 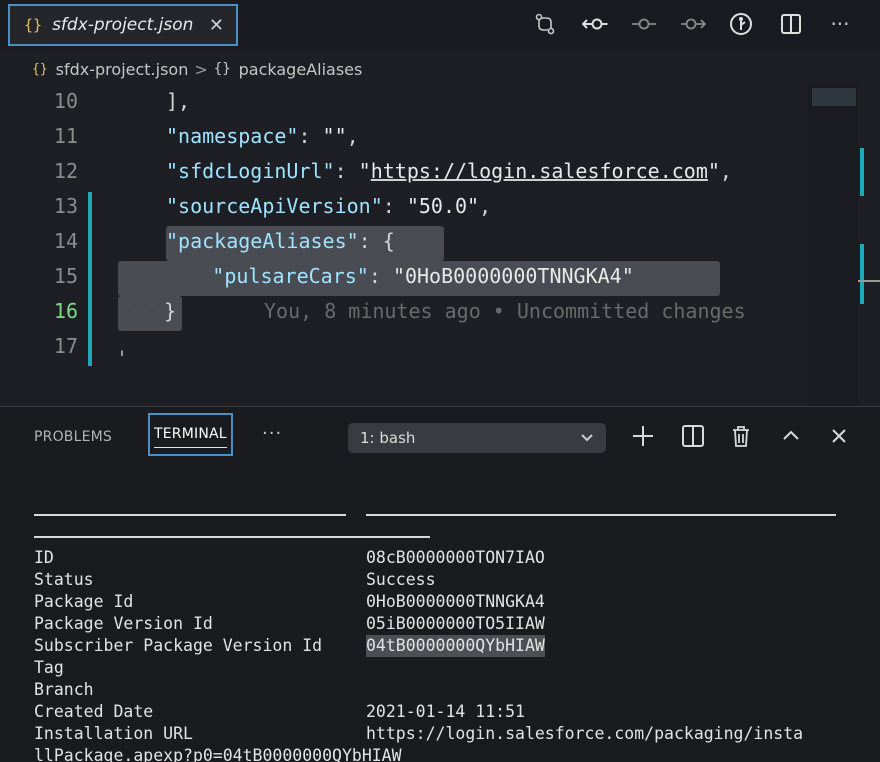 I want to click on line-number: 15, so click(x=65, y=276).